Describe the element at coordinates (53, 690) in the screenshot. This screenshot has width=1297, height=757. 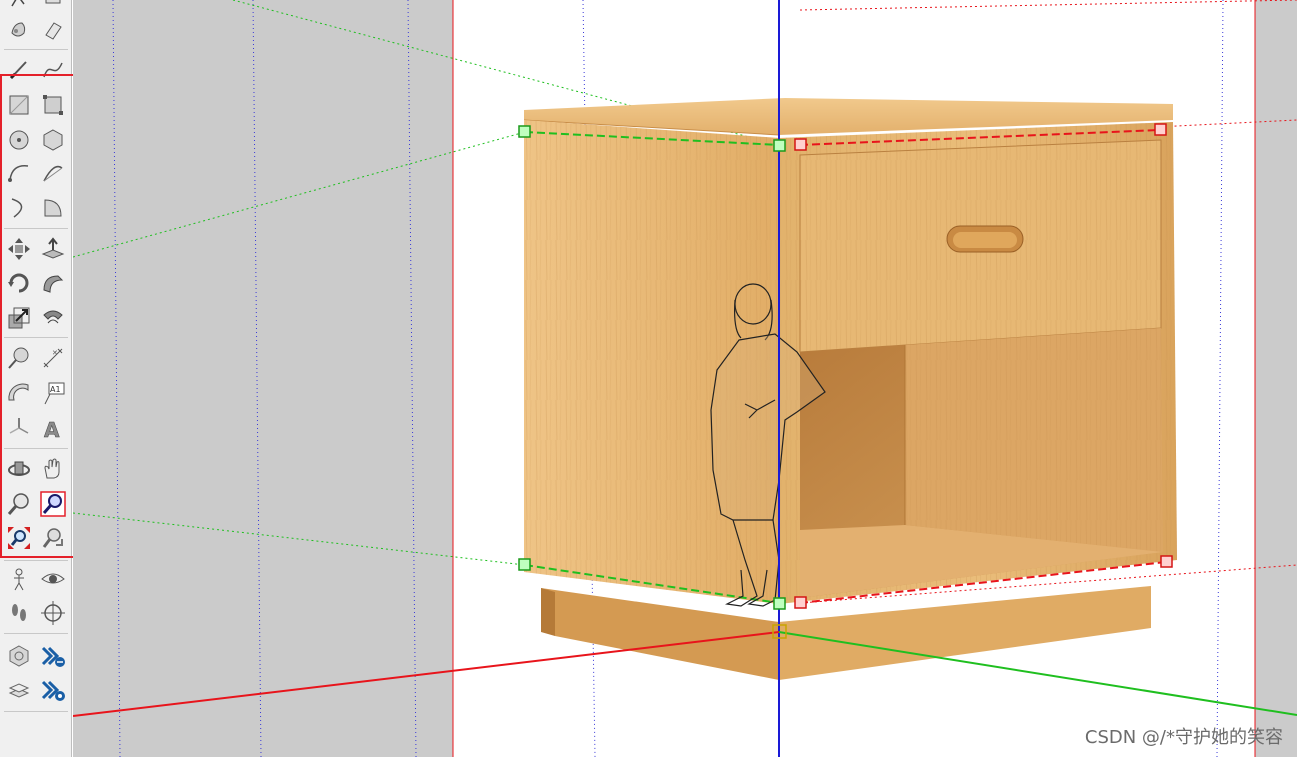
I see `extension-manager-icon` at that location.